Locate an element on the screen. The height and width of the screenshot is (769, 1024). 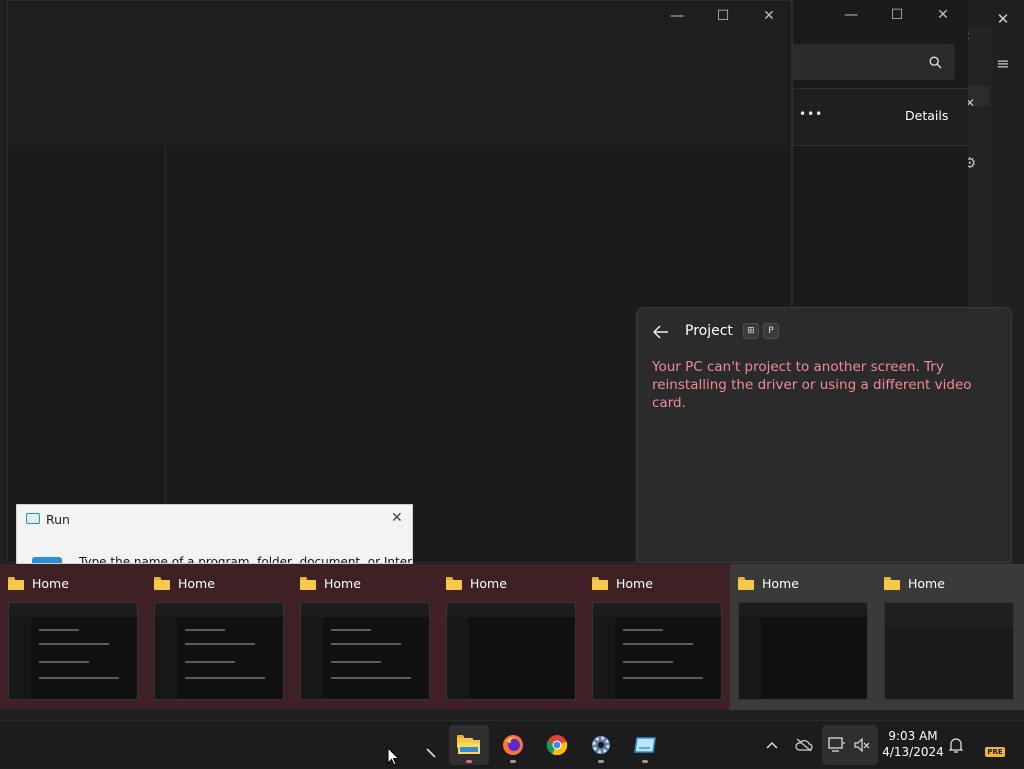
taskbar: 9:03 AM 4/13/2024 PRE is located at coordinates (512, 744).